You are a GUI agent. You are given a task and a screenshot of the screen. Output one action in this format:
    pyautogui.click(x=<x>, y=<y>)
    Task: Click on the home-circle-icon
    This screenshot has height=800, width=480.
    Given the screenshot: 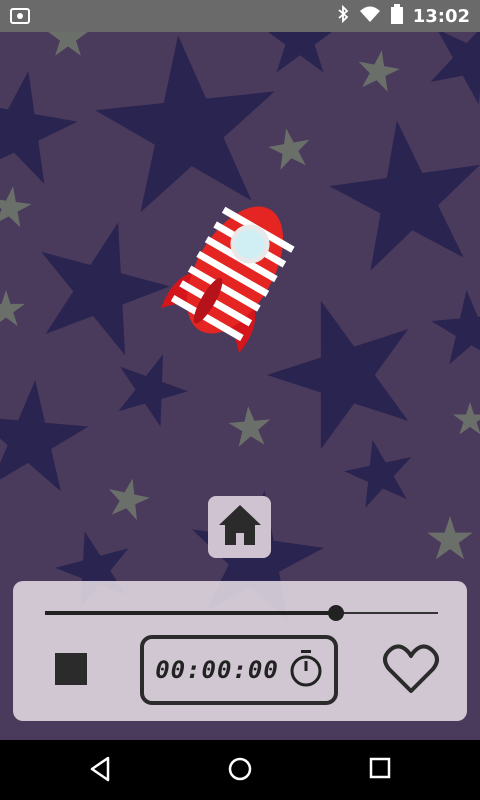 What is the action you would take?
    pyautogui.click(x=240, y=771)
    